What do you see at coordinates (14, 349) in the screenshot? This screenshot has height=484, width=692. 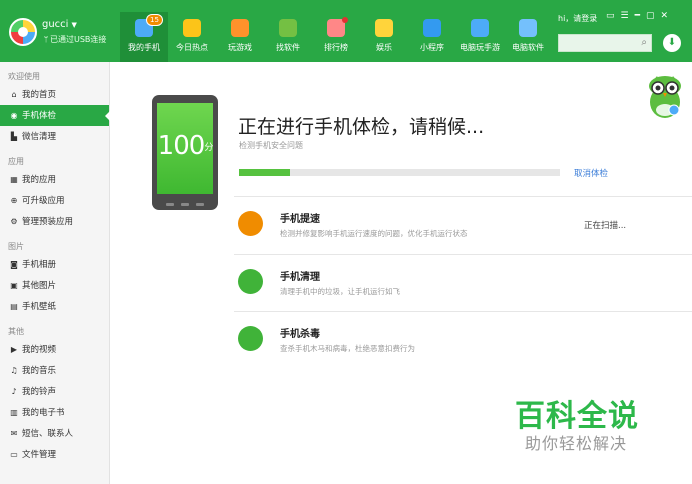 I see `video-icon: ▶` at bounding box center [14, 349].